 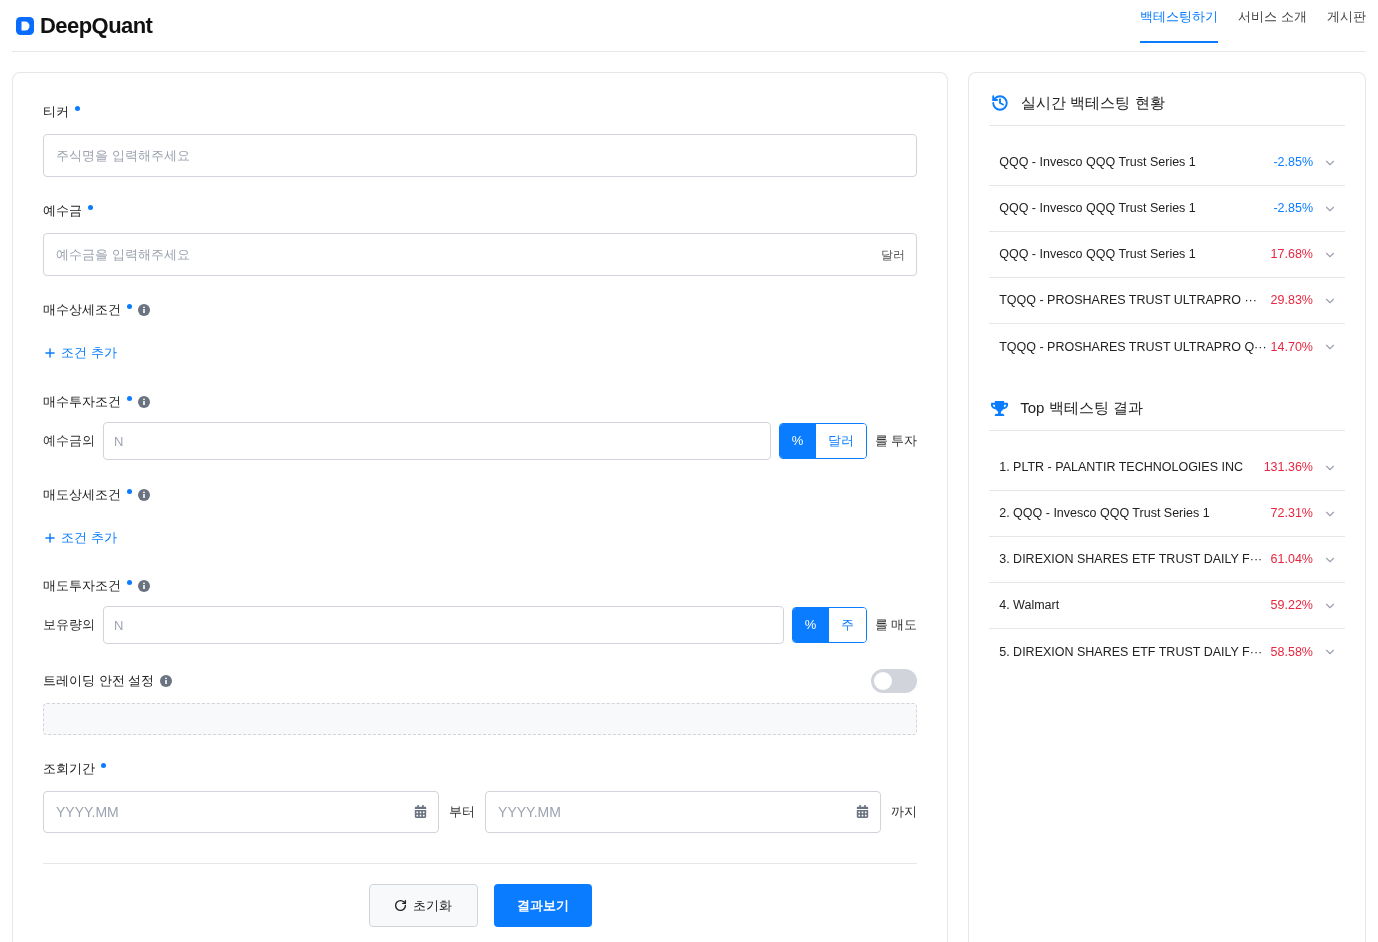 What do you see at coordinates (1133, 347) in the screenshot?
I see `ticker-name: TQQQ - PROSHARES TRUST ULTRAPRO Q···` at bounding box center [1133, 347].